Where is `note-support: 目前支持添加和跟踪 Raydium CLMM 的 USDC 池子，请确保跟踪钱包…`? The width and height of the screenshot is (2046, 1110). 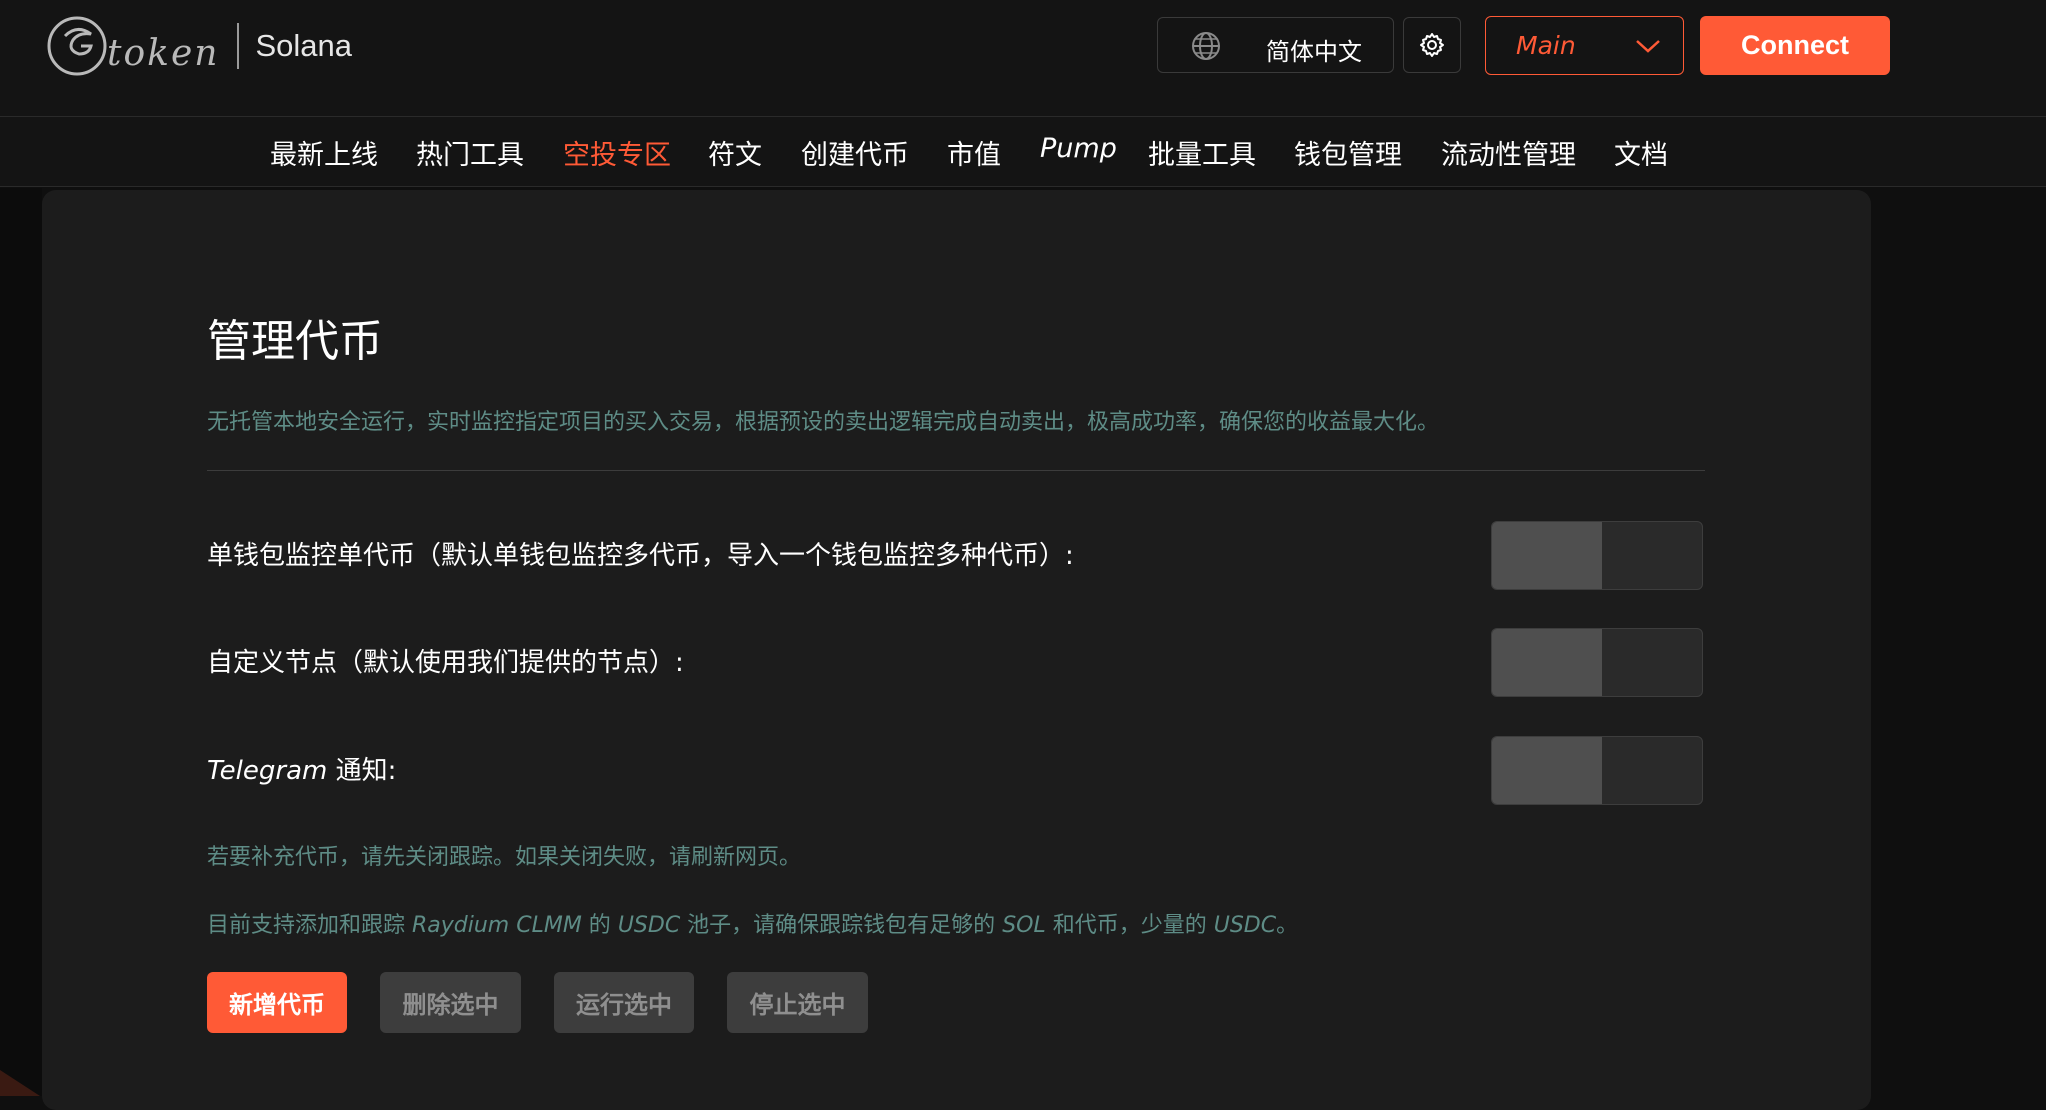 note-support: 目前支持添加和跟踪 Raydium CLMM 的 USDC 池子，请确保跟踪钱包… is located at coordinates (752, 923).